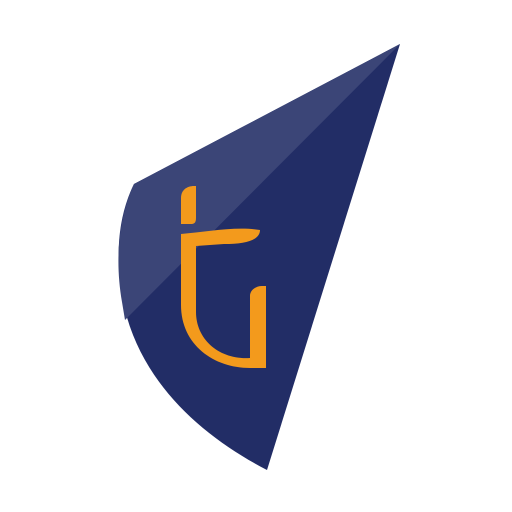  Describe the element at coordinates (188, 205) in the screenshot. I see `monogram-stem` at that location.